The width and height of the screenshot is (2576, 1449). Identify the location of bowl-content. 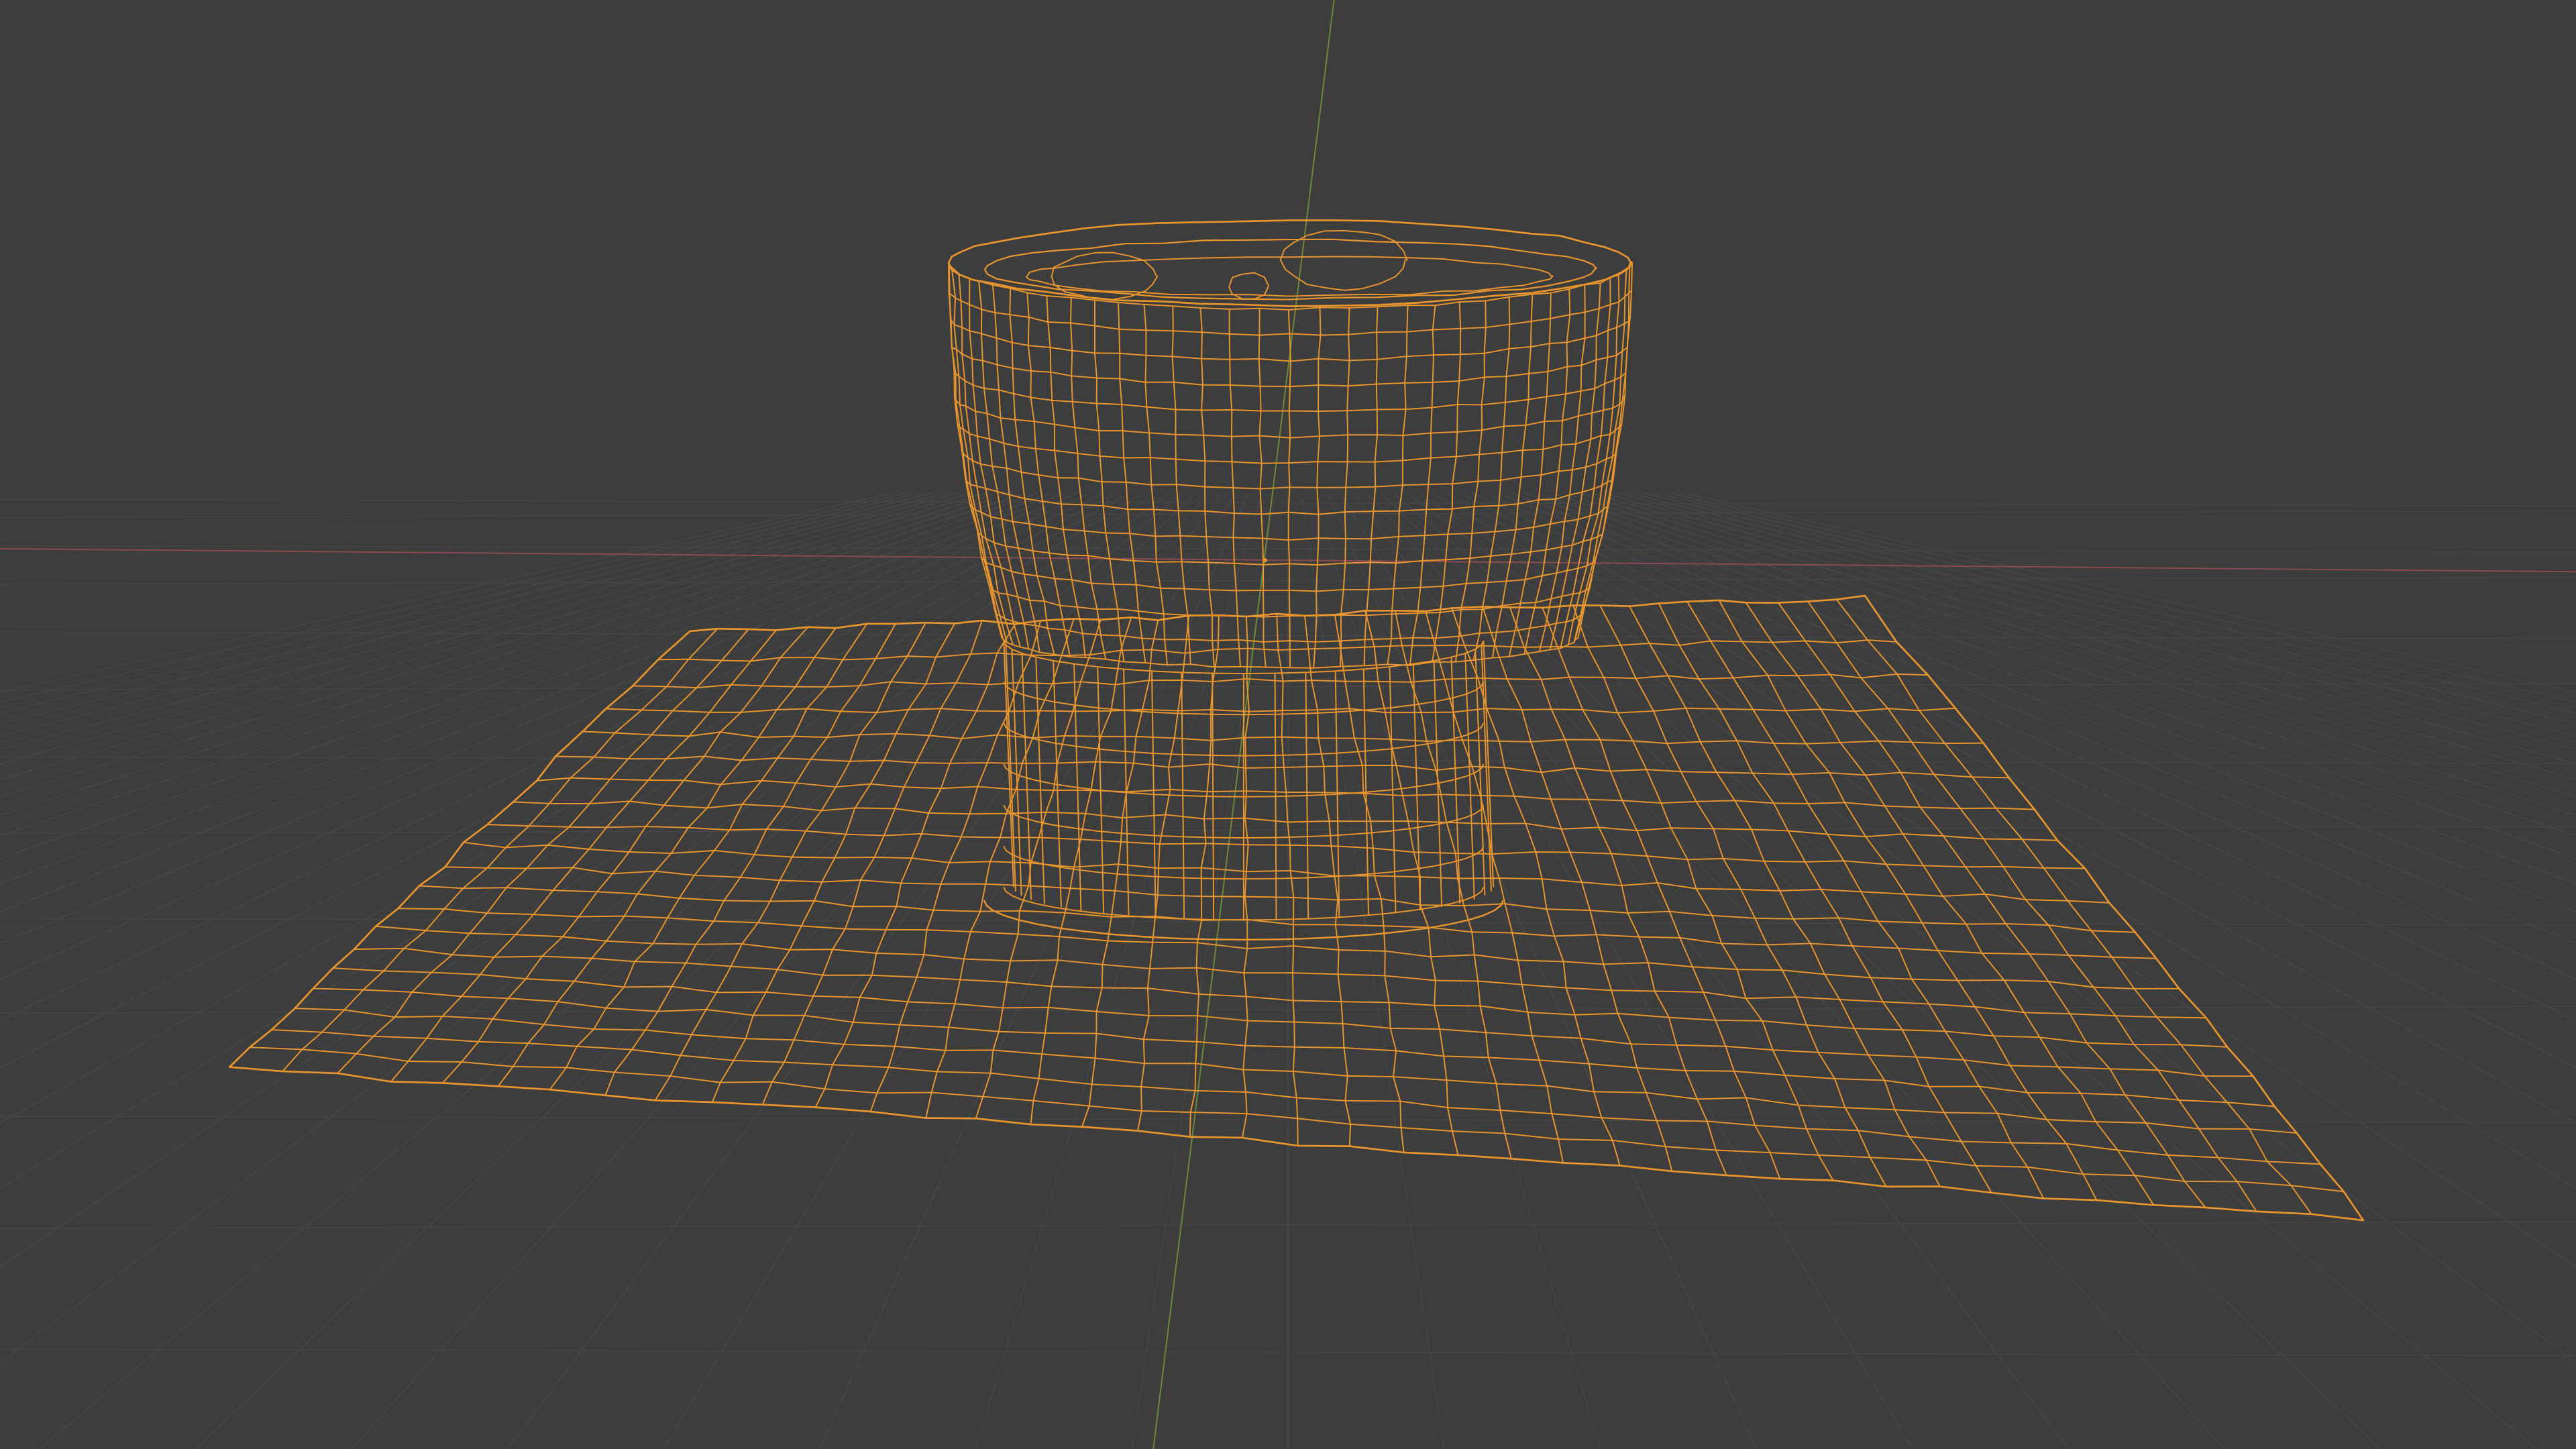
(1249, 286).